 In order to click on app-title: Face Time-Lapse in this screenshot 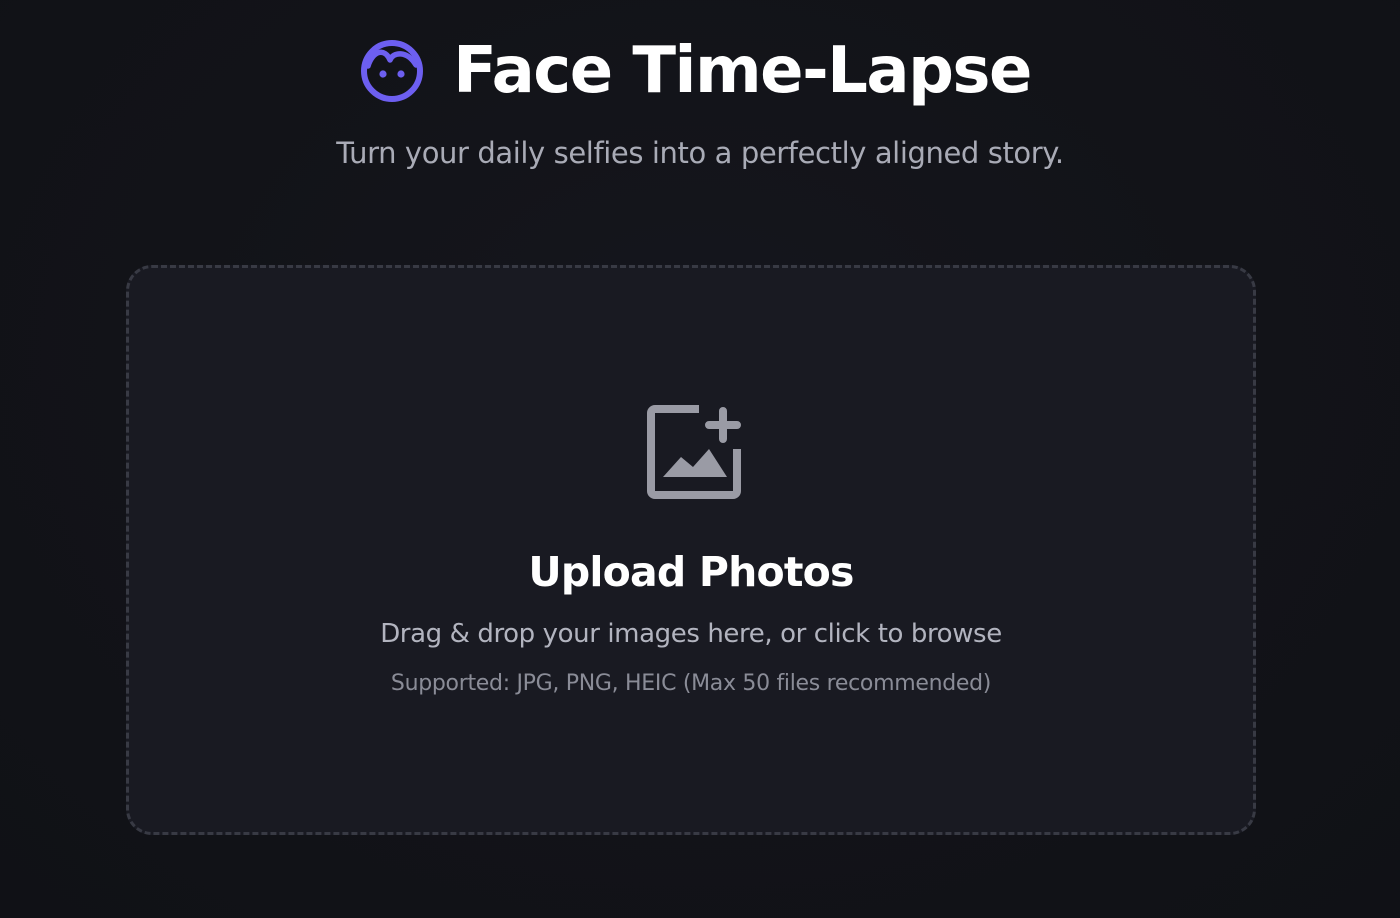, I will do `click(742, 71)`.